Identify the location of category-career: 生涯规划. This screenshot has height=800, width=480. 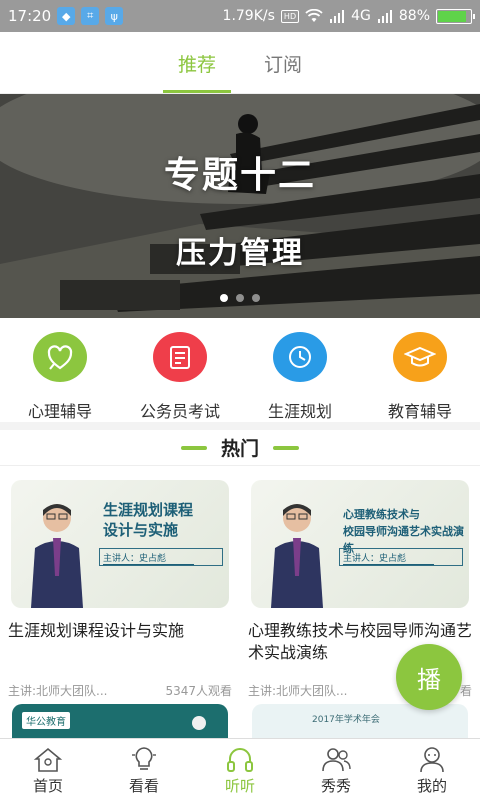
(300, 370).